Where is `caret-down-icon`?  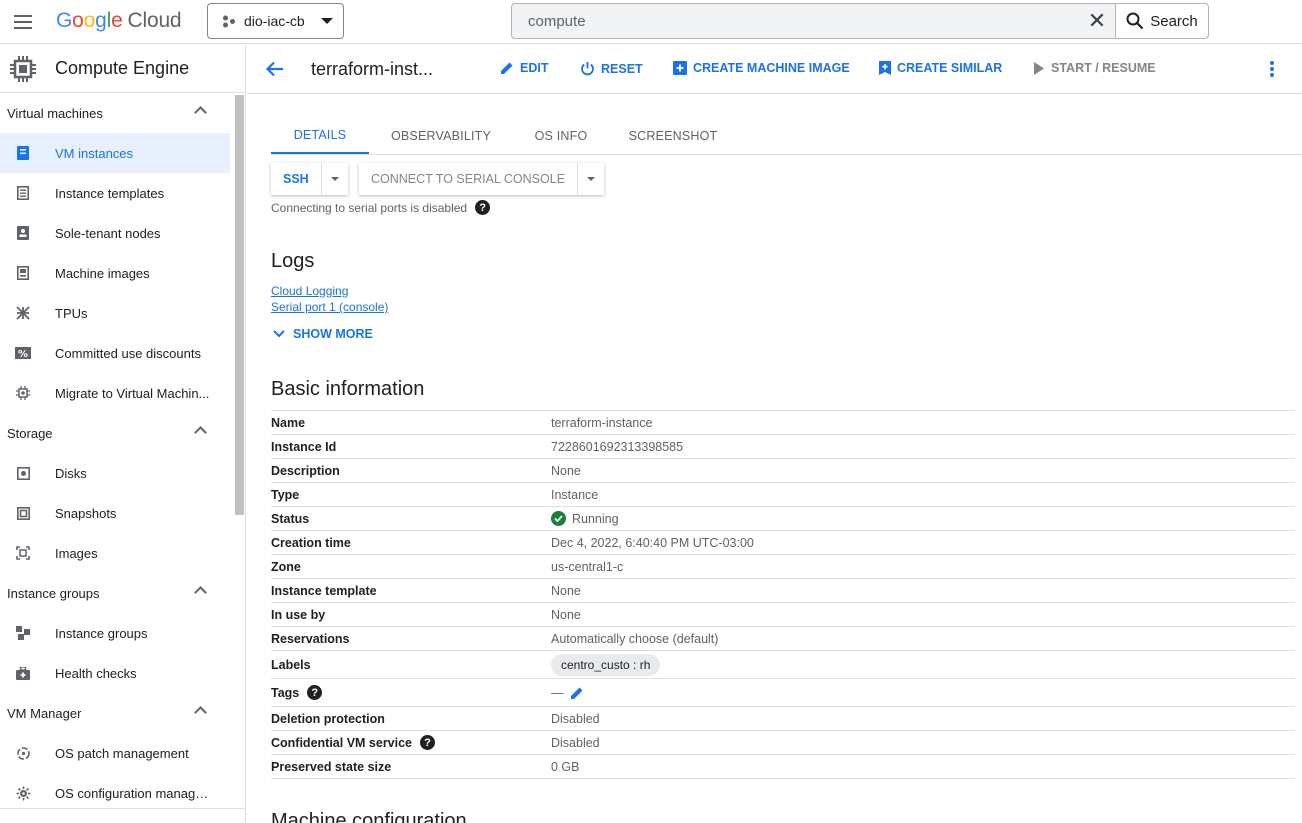
caret-down-icon is located at coordinates (591, 179).